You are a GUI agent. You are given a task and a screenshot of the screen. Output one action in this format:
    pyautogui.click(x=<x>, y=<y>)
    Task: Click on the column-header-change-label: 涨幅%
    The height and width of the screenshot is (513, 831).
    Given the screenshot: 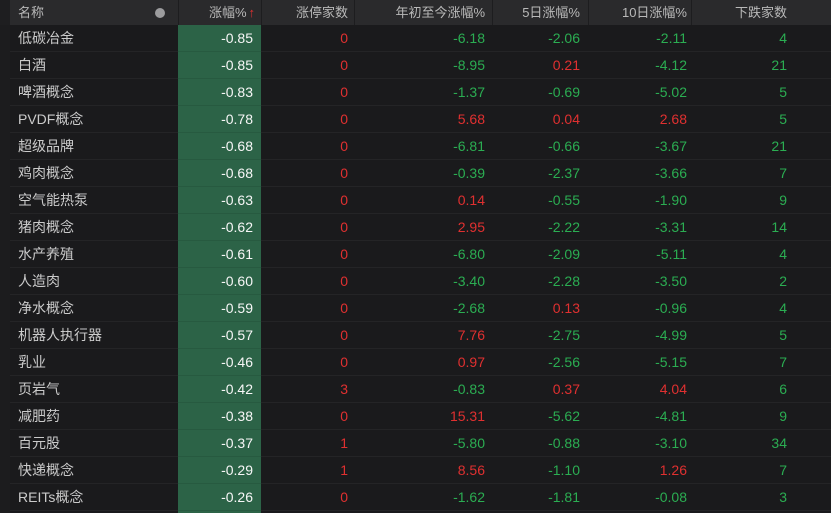 What is the action you would take?
    pyautogui.click(x=227, y=12)
    